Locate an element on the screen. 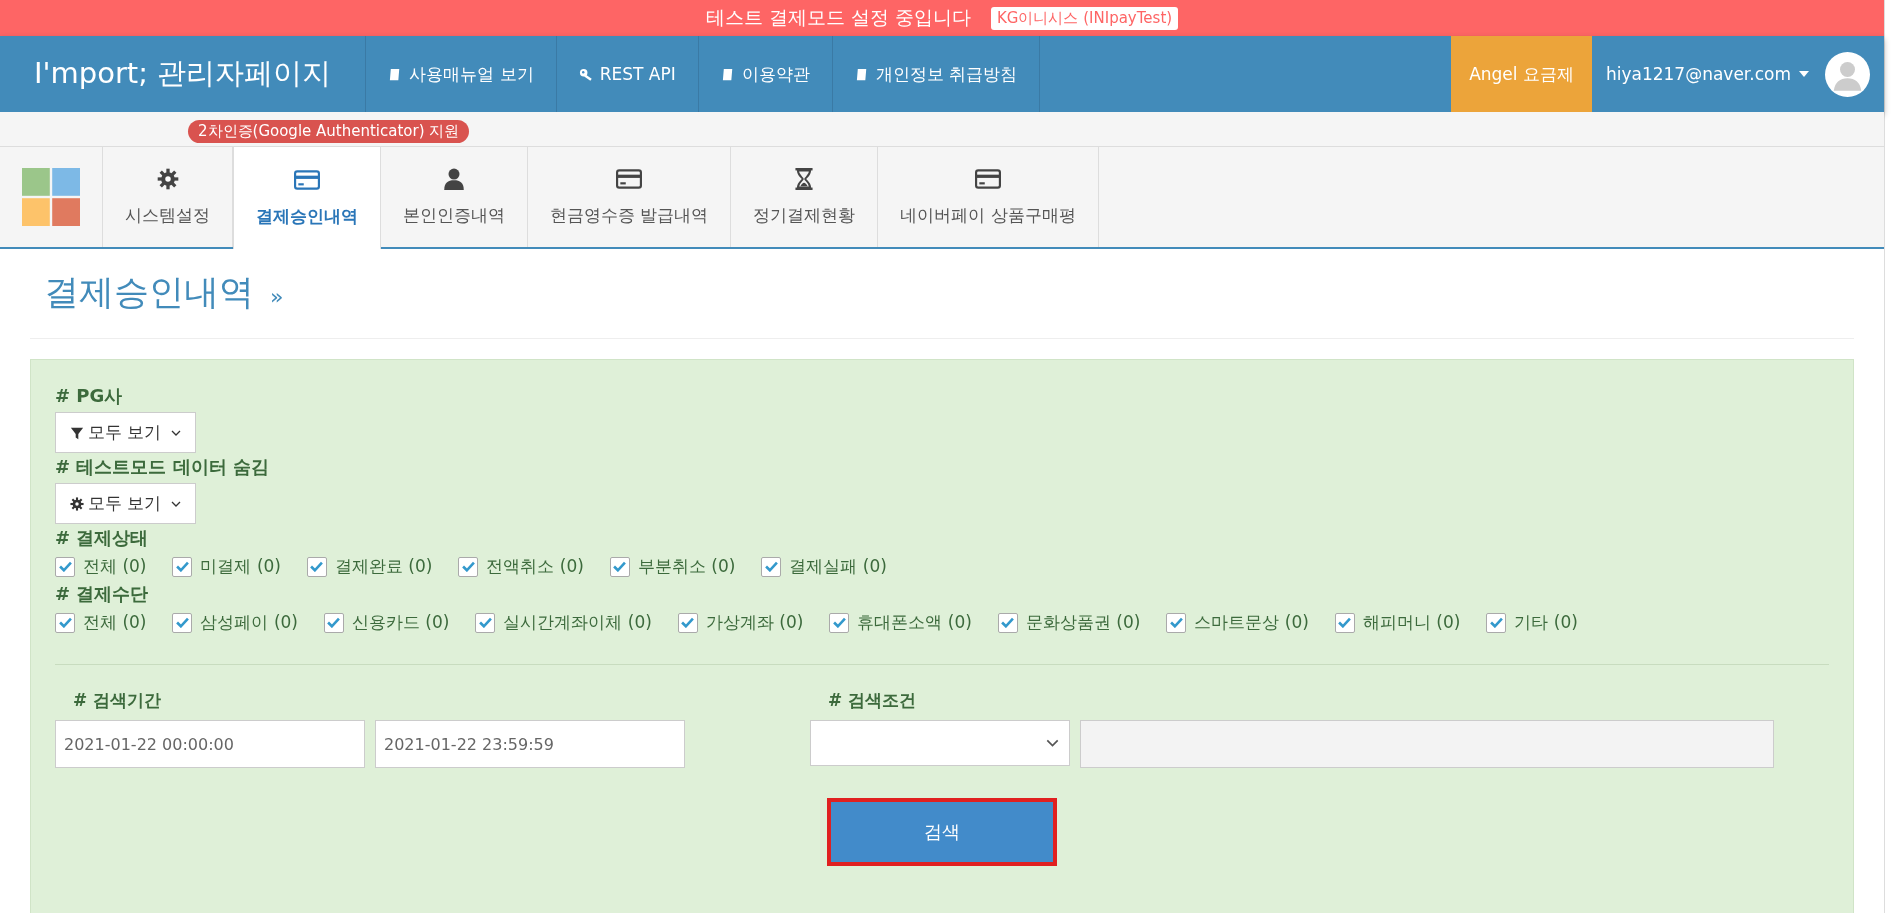 The width and height of the screenshot is (1899, 913). filter-label: # 검색조건 is located at coordinates (873, 700).